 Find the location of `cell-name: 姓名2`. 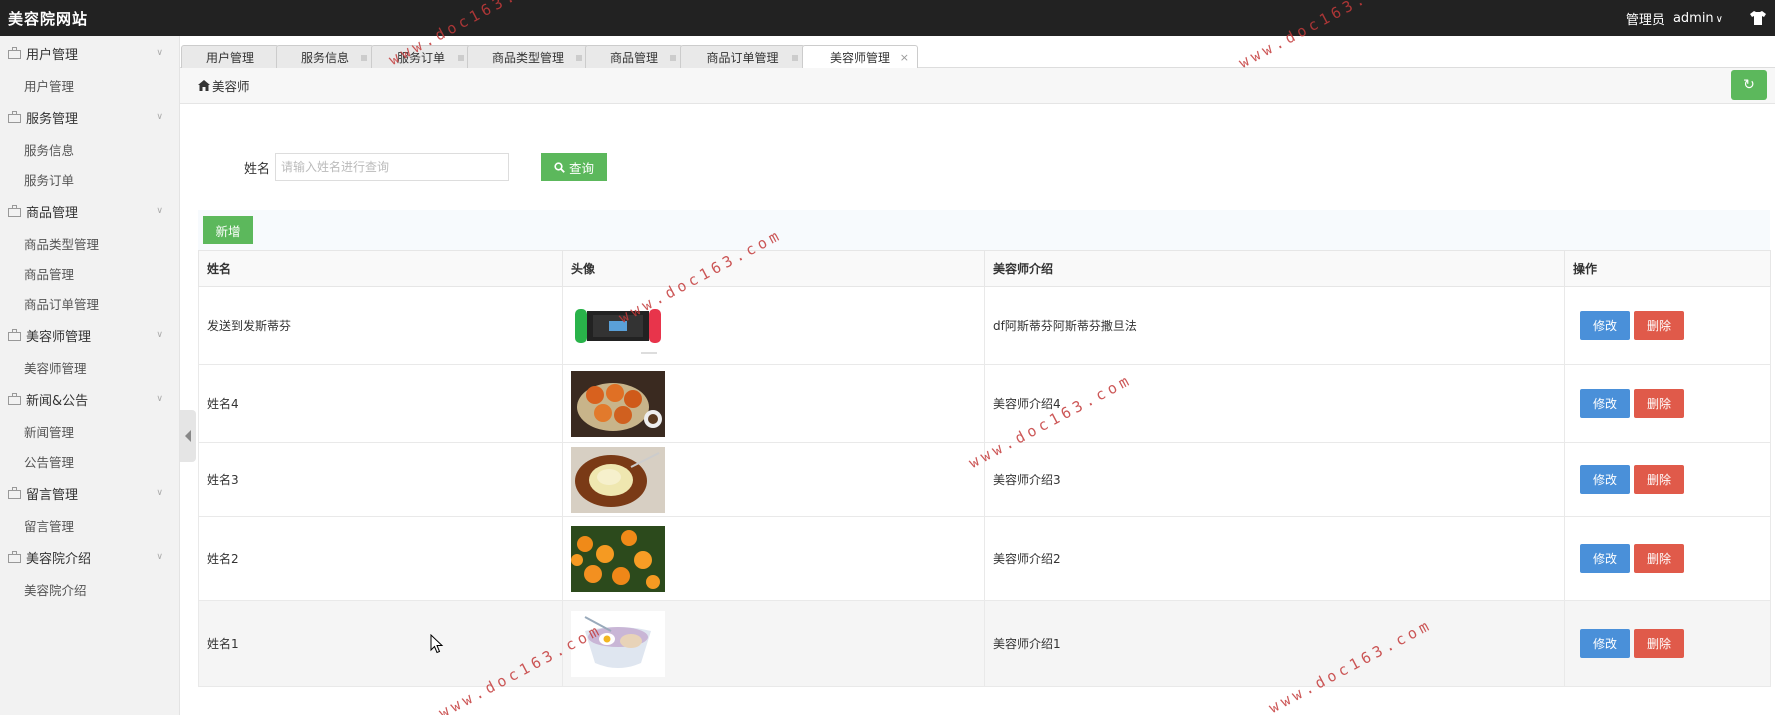

cell-name: 姓名2 is located at coordinates (380, 558).